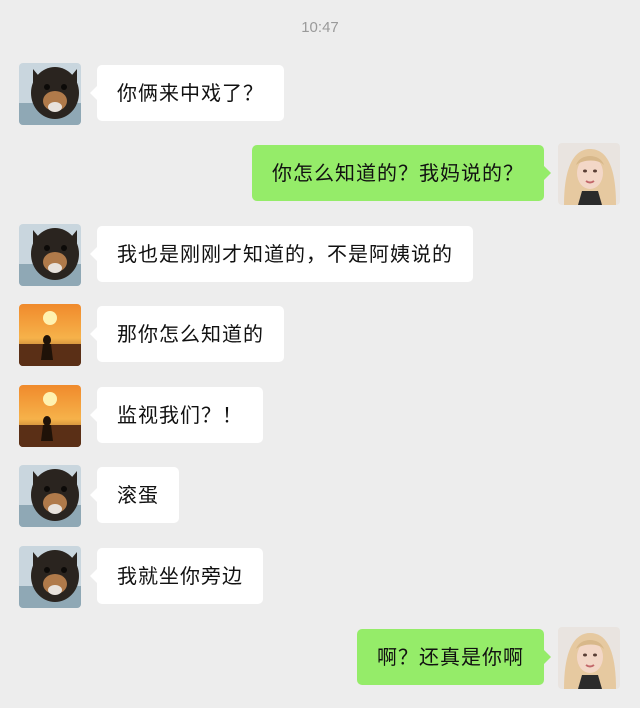  What do you see at coordinates (176, 415) in the screenshot?
I see `incoming-message-bubble: 监视我们？！` at bounding box center [176, 415].